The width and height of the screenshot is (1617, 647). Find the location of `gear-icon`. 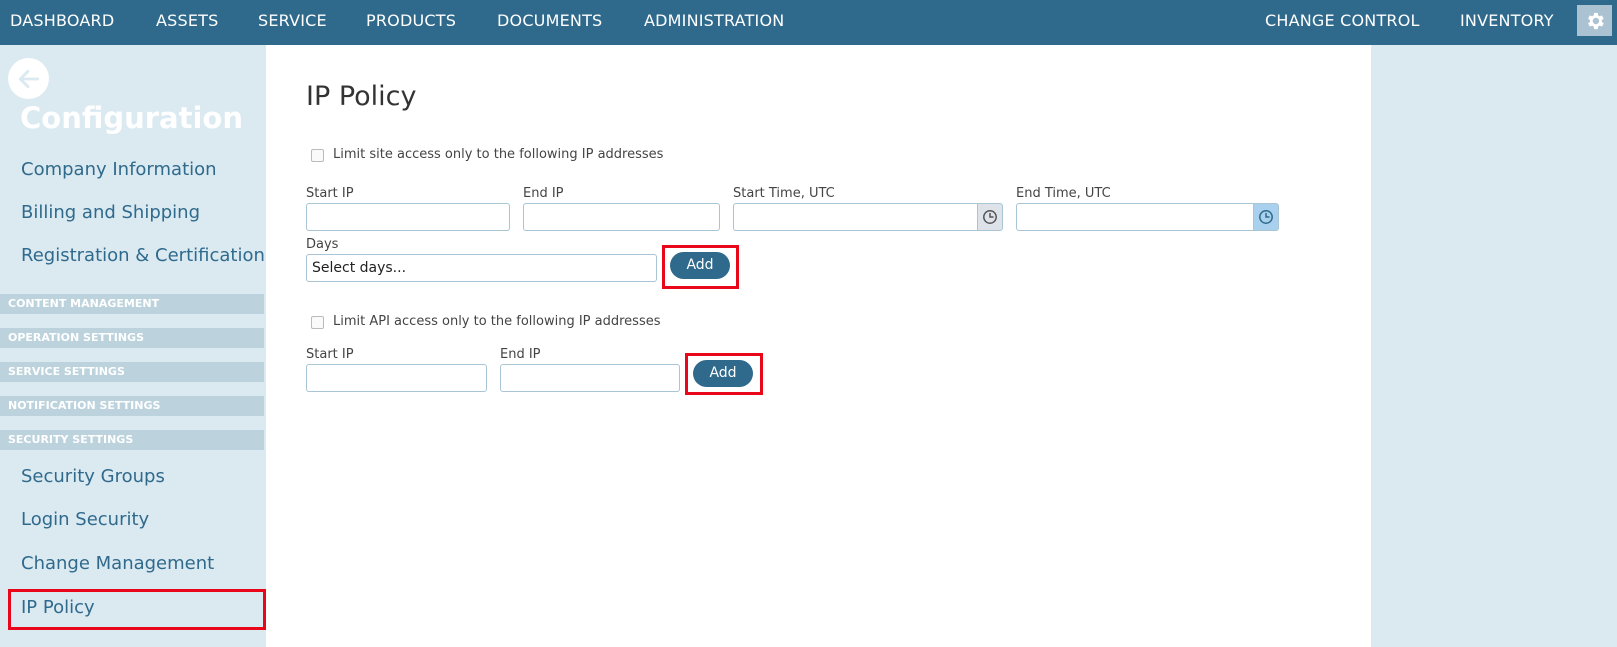

gear-icon is located at coordinates (1595, 20).